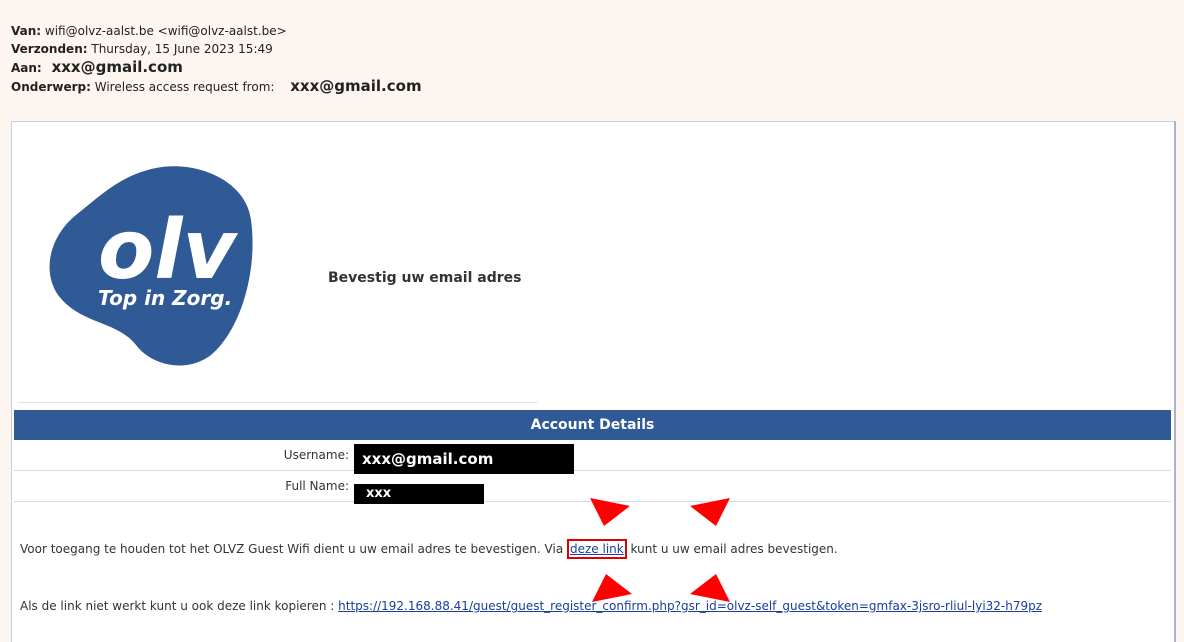 The height and width of the screenshot is (642, 1184). I want to click on to-label: Aan:, so click(26, 68).